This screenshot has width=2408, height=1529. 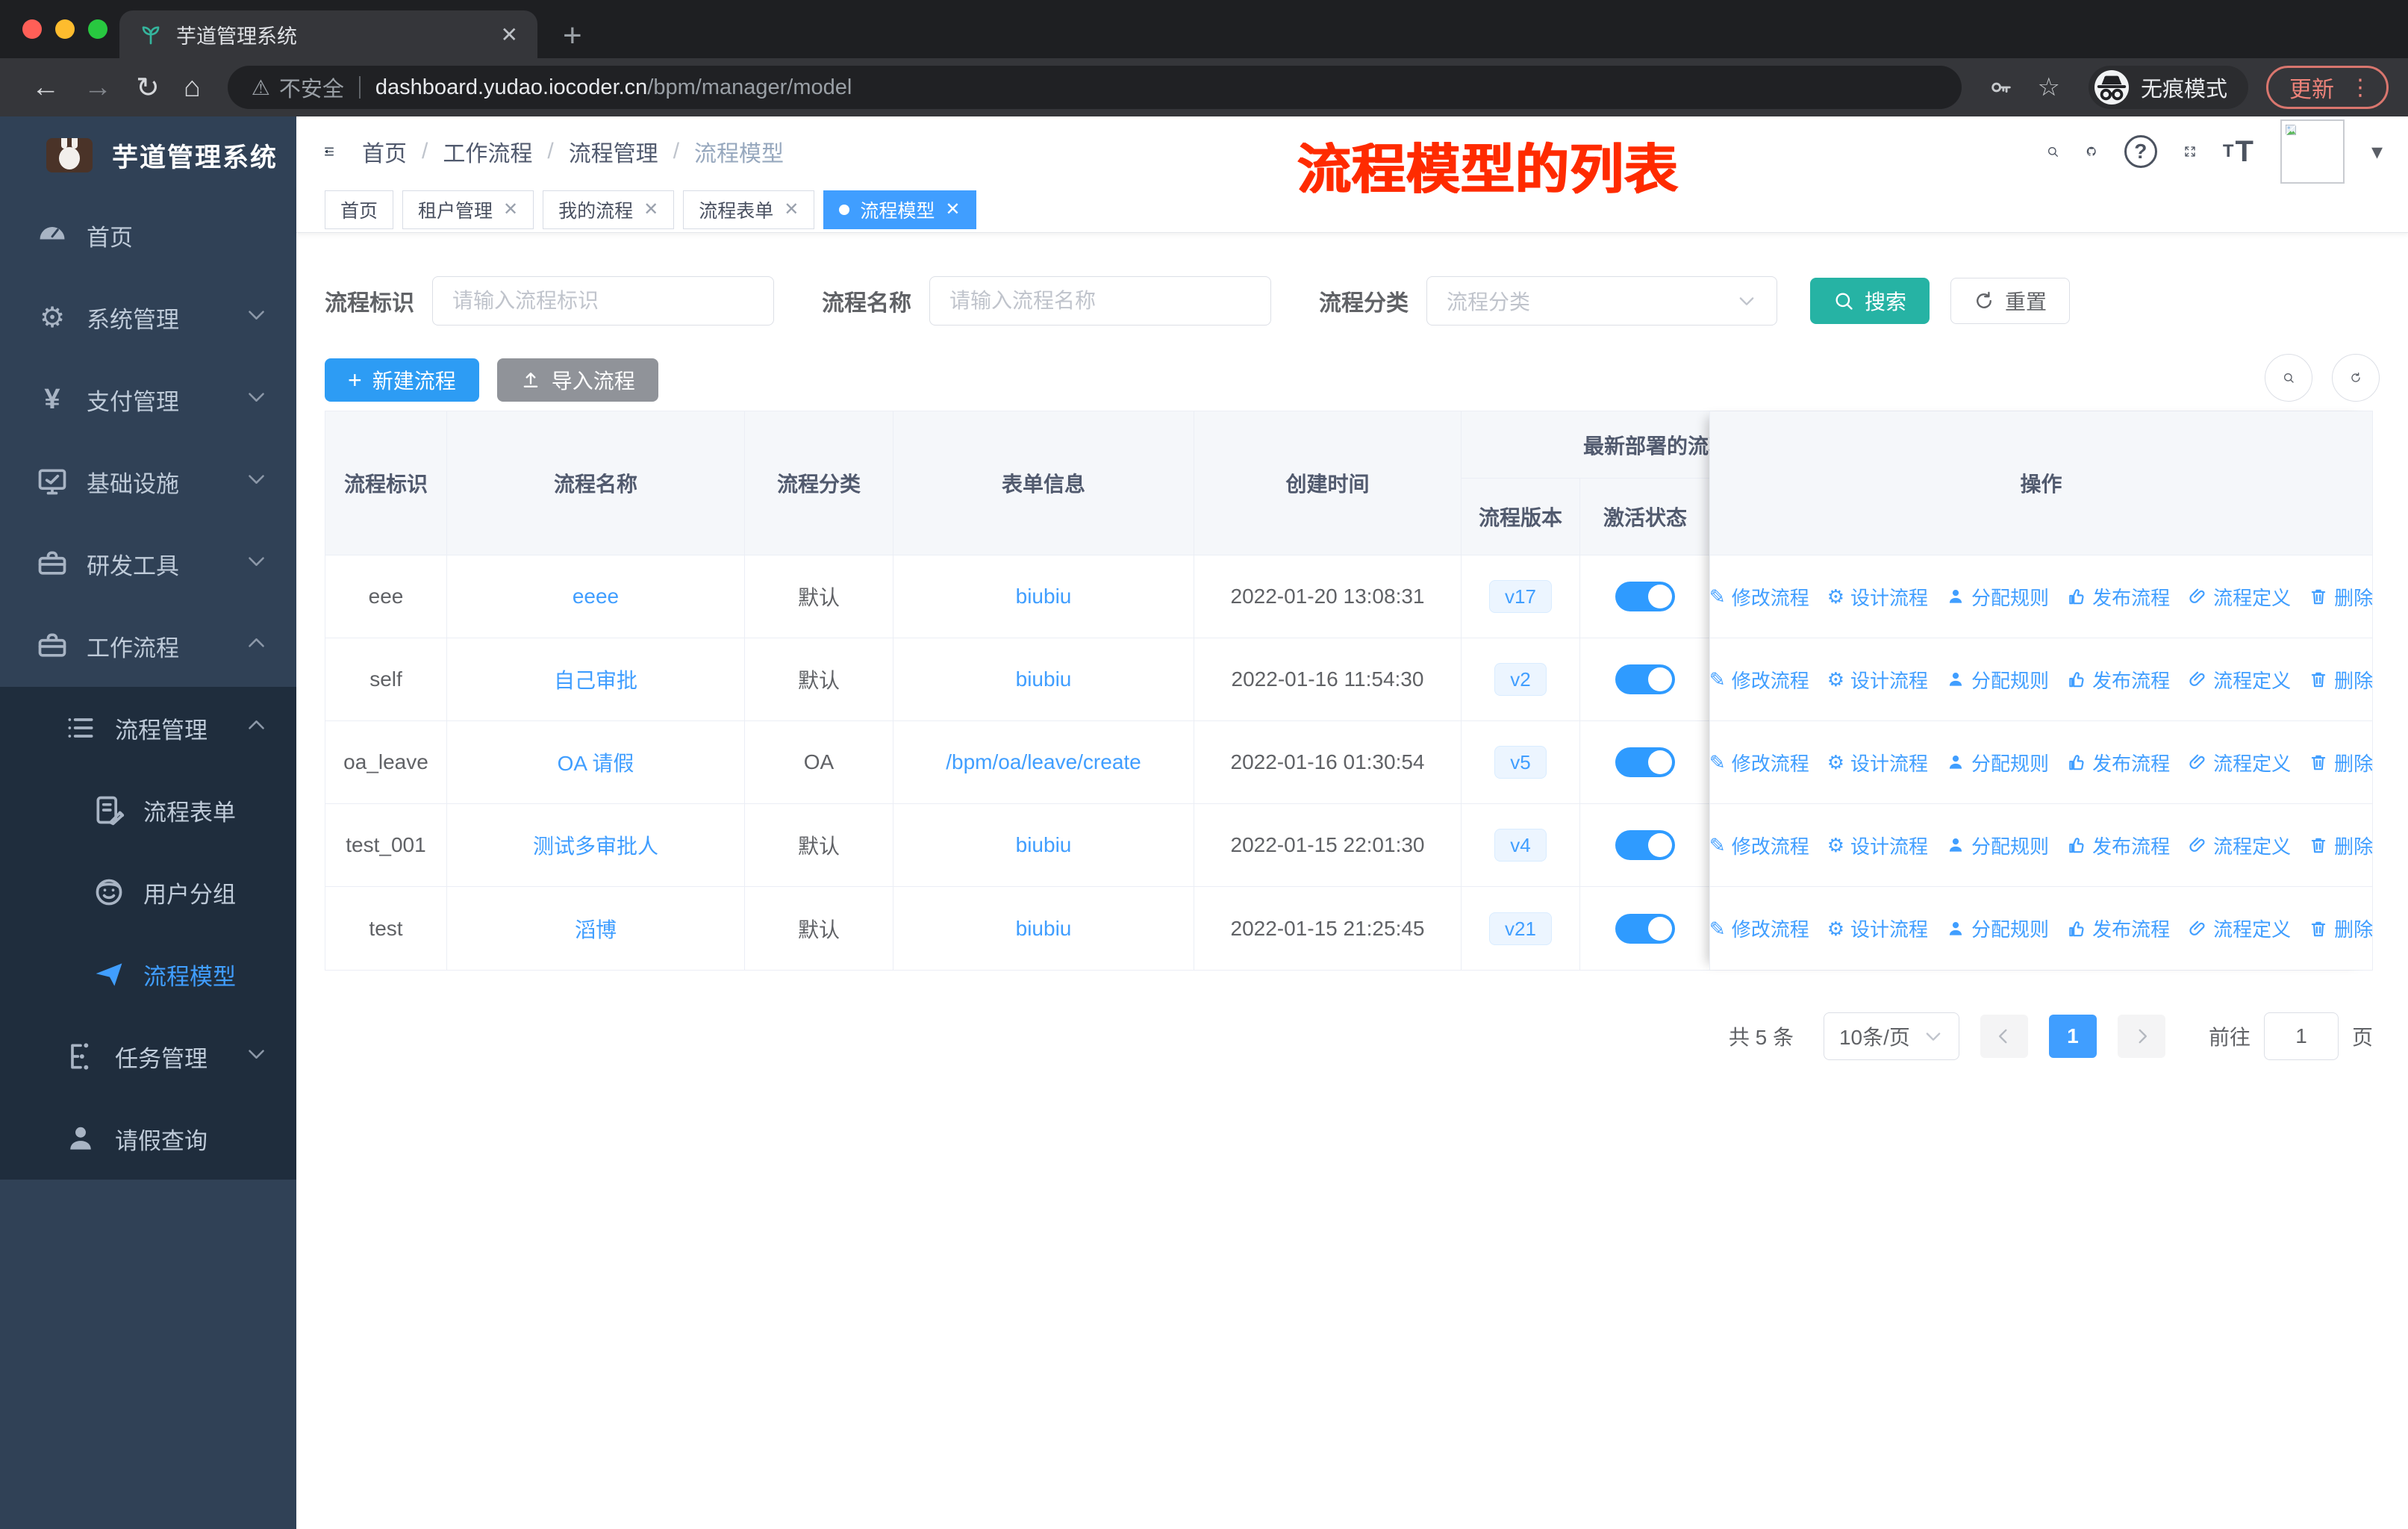 I want to click on sidebar-item-process-model: 流程模型, so click(x=148, y=974).